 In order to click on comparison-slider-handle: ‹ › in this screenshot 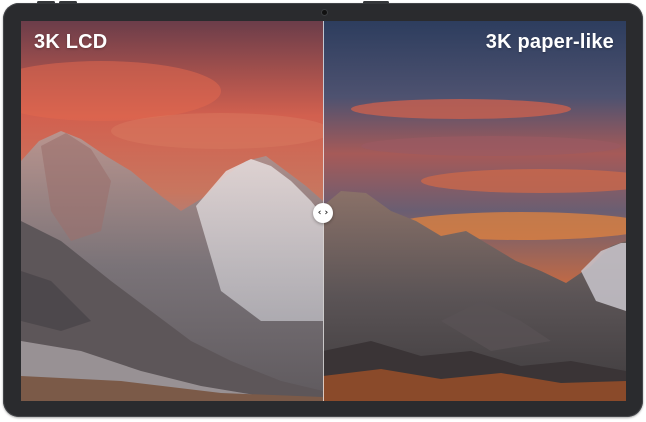, I will do `click(323, 213)`.